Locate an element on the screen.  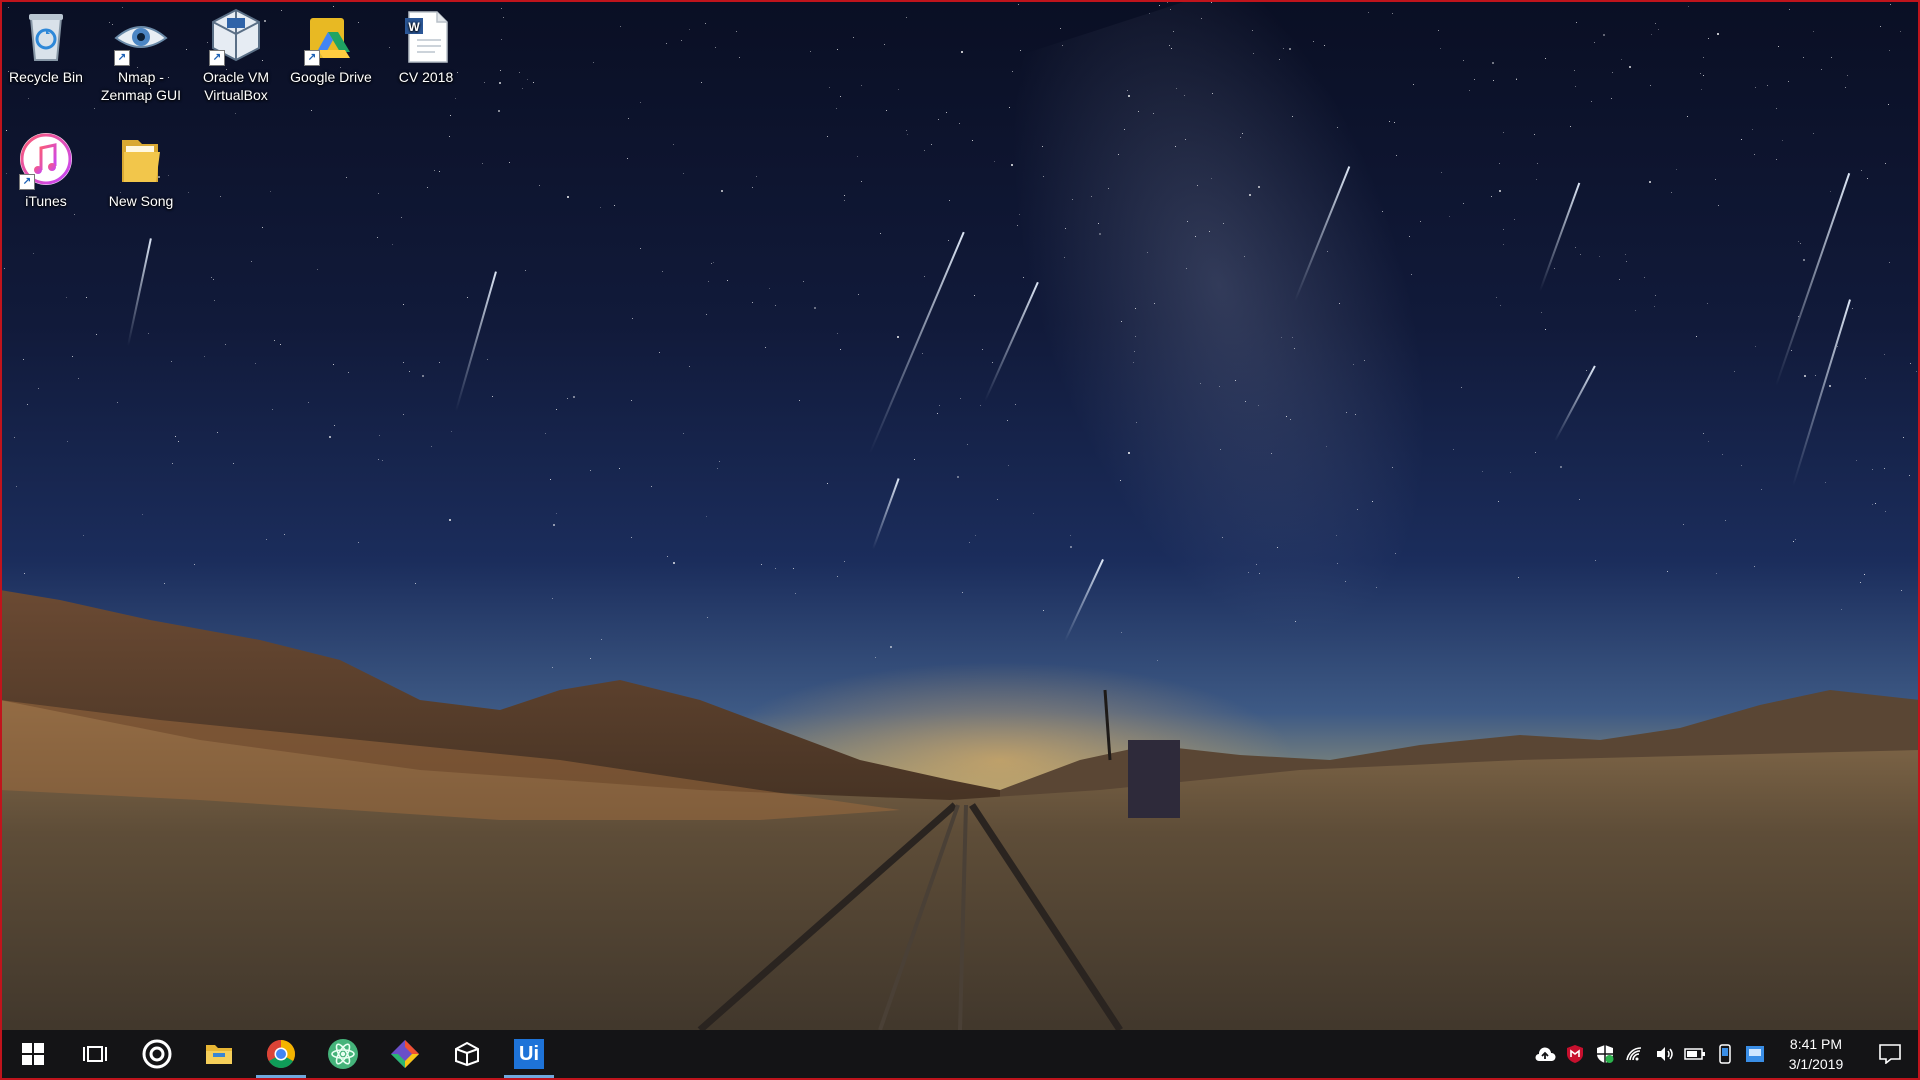
atom-button is located at coordinates (343, 1054).